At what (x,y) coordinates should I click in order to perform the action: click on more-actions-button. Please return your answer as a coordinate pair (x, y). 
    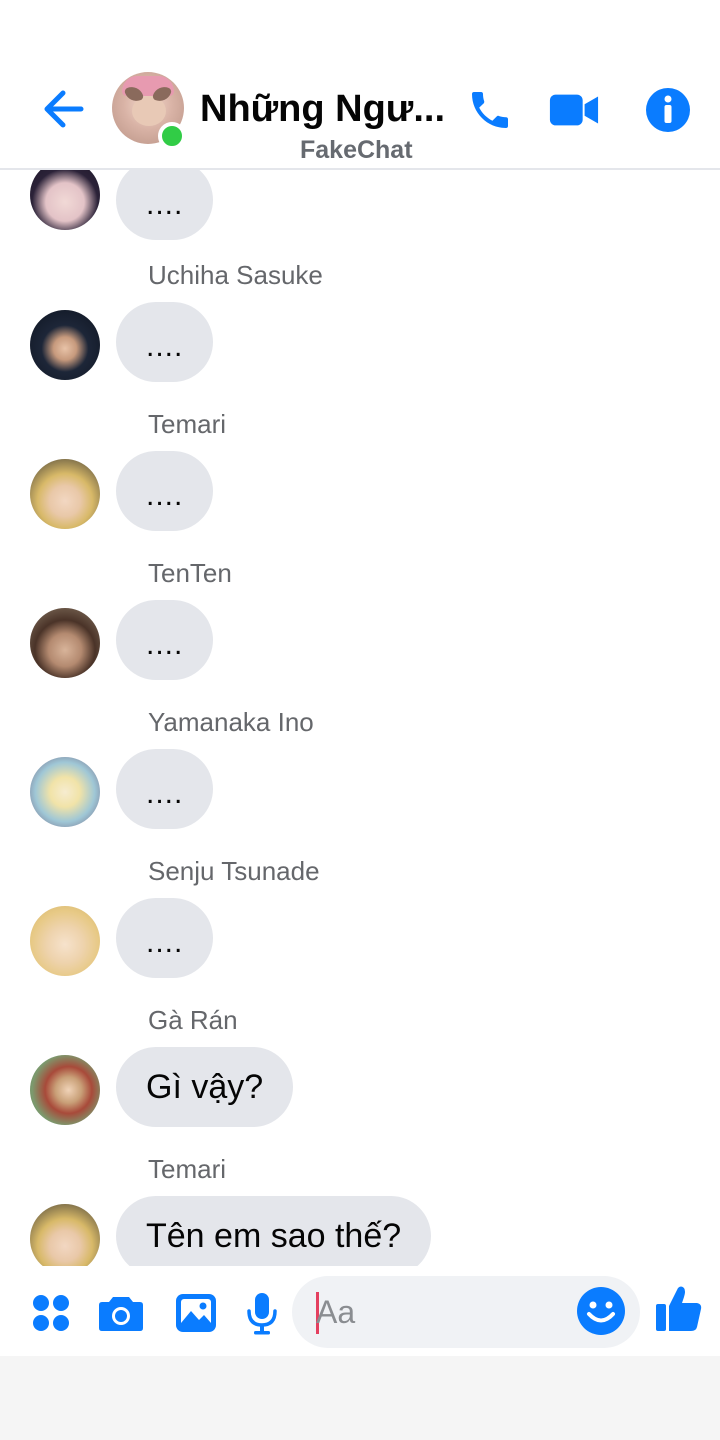
    Looking at the image, I should click on (51, 1313).